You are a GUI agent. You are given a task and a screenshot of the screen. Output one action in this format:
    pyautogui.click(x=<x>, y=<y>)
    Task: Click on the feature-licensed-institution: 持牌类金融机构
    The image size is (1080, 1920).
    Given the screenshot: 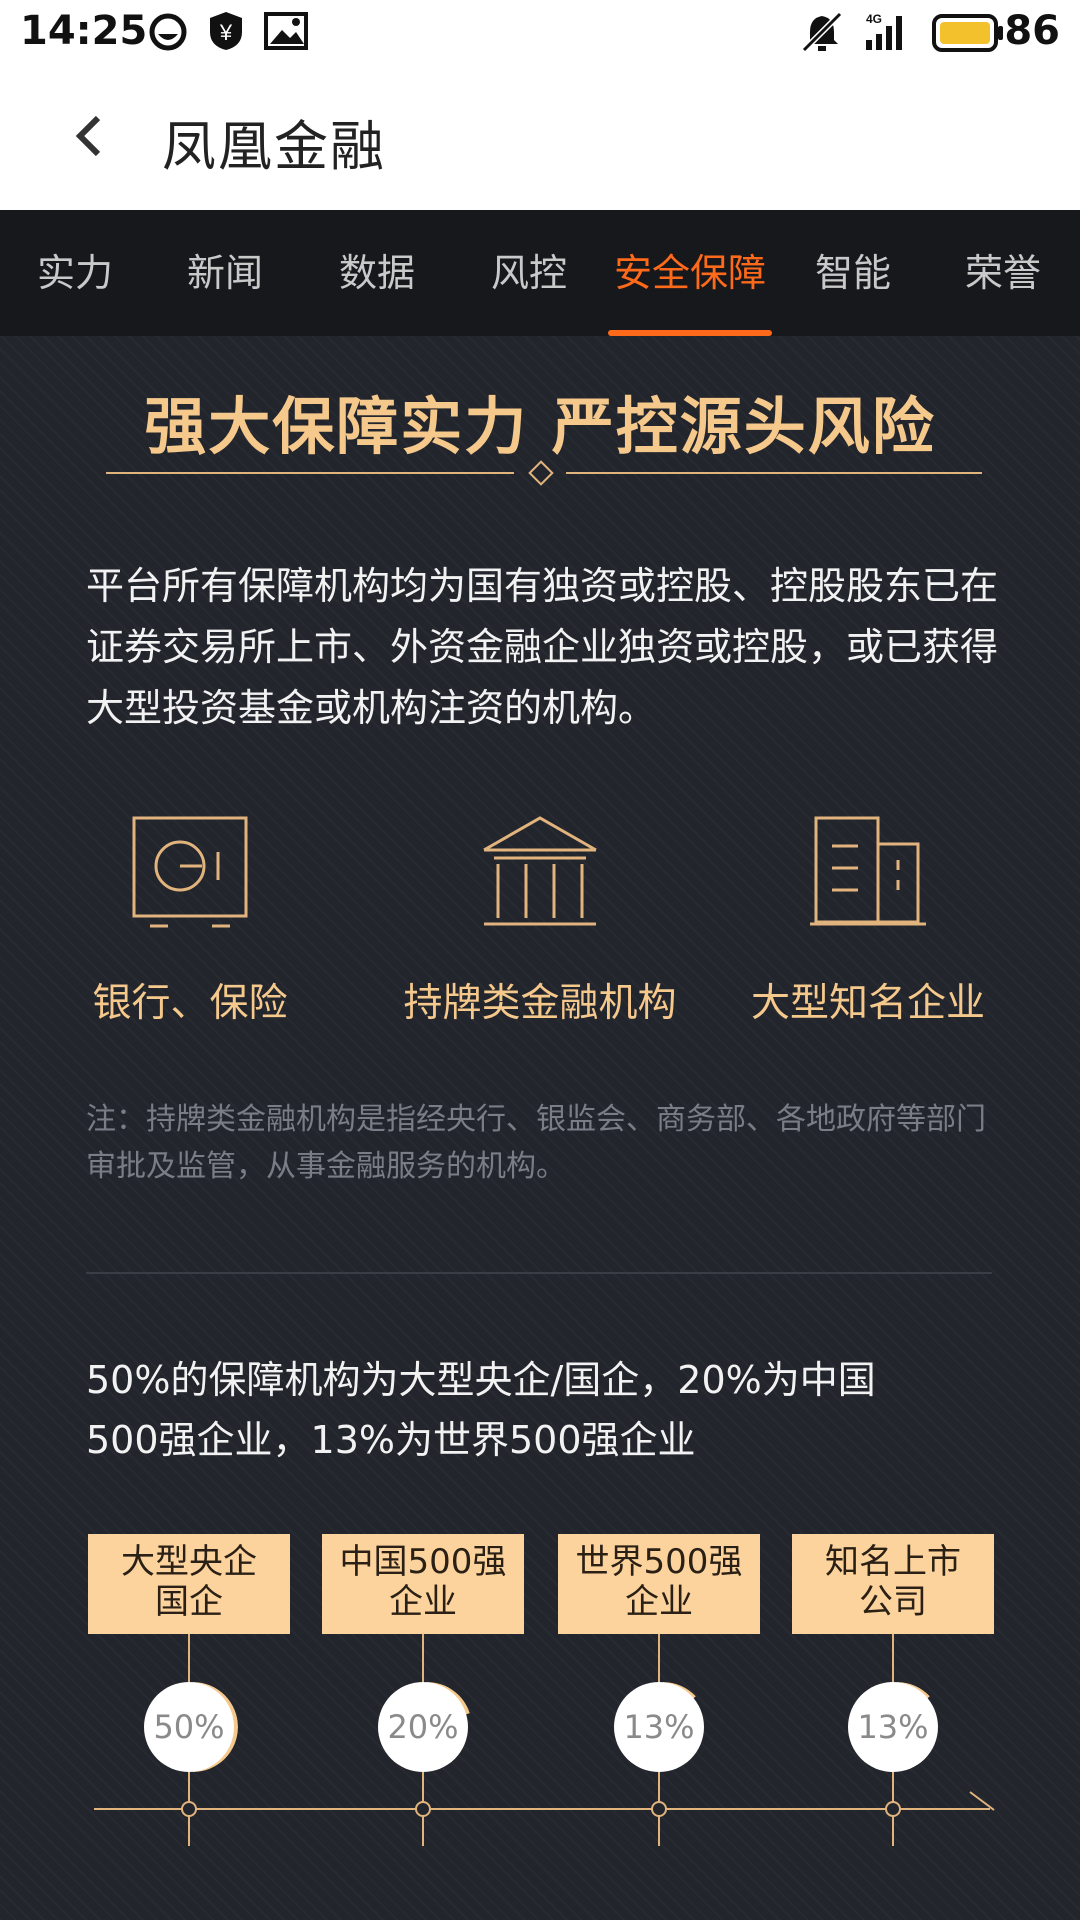 What is the action you would take?
    pyautogui.click(x=540, y=921)
    